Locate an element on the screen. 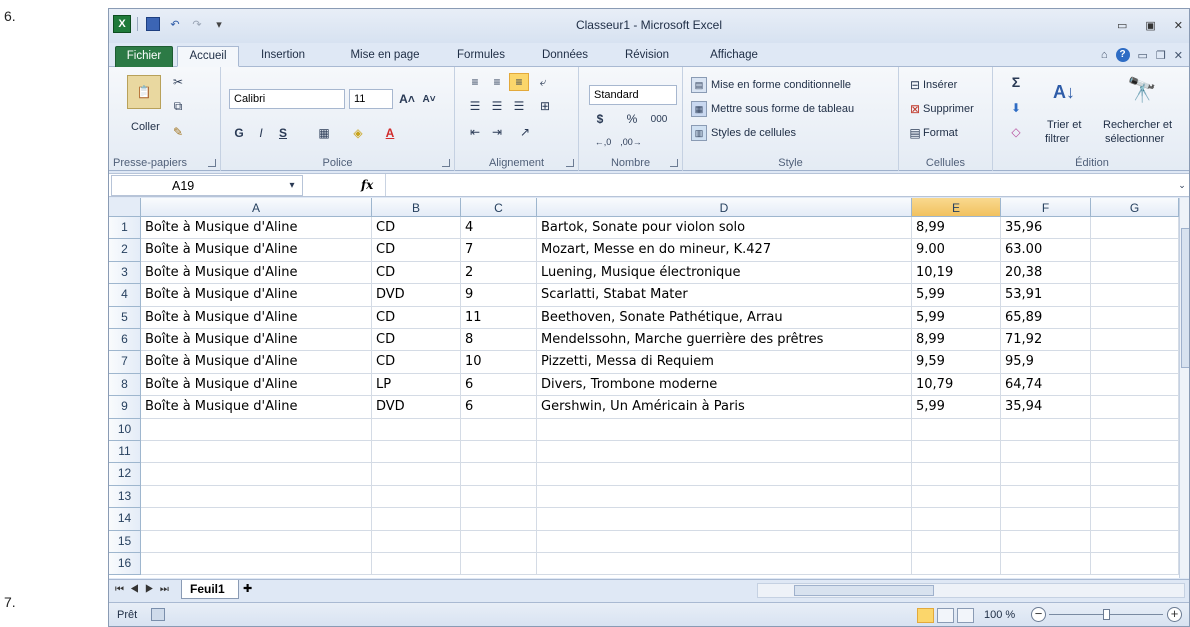  sheet-nav-arrows-icon: ⏮◀▶⏭ is located at coordinates (145, 589).